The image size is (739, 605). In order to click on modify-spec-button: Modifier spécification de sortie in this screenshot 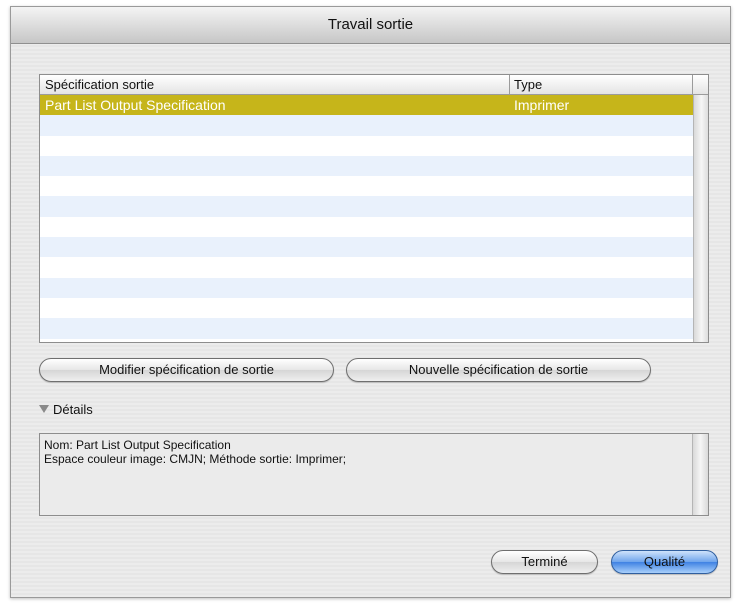, I will do `click(186, 370)`.